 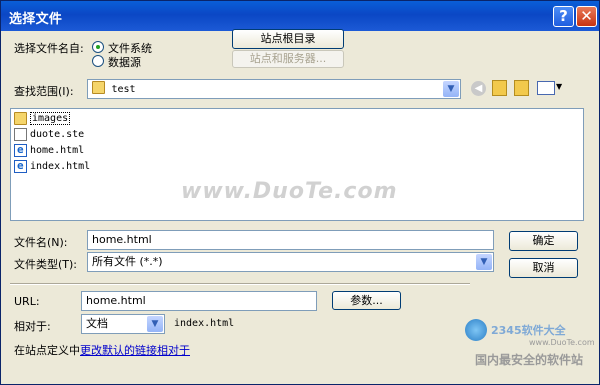 I want to click on lookin-dropdown: test ▼, so click(x=274, y=89).